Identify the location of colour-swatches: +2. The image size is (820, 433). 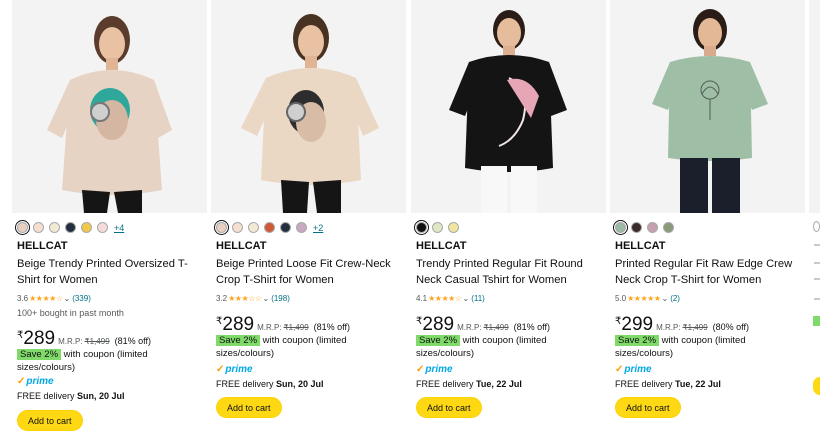
(268, 227).